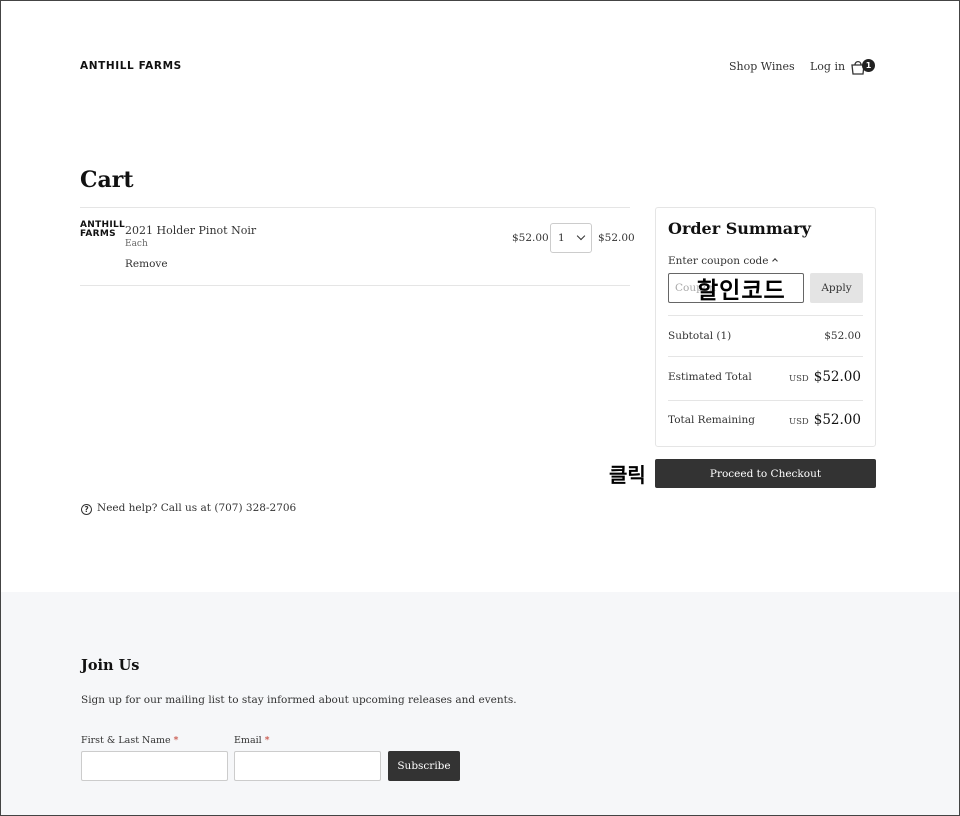 This screenshot has height=816, width=960. What do you see at coordinates (718, 261) in the screenshot?
I see `coupon-toggle-label: Enter coupon code` at bounding box center [718, 261].